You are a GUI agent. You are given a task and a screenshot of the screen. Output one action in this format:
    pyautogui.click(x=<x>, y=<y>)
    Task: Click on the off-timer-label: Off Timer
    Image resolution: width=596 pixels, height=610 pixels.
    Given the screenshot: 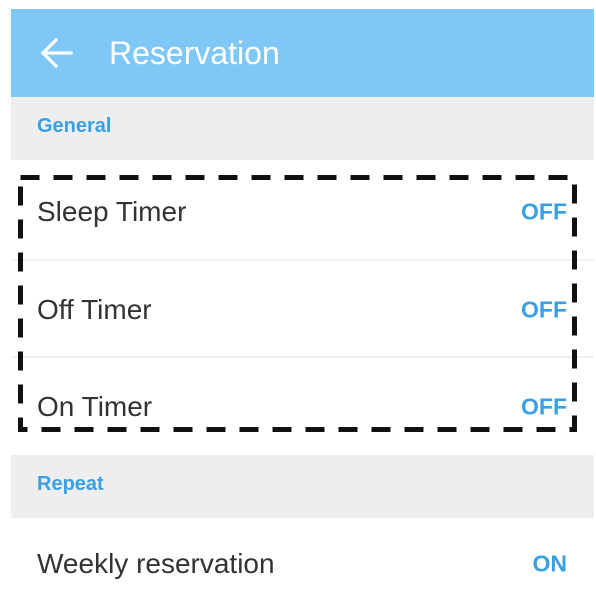 What is the action you would take?
    pyautogui.click(x=94, y=309)
    